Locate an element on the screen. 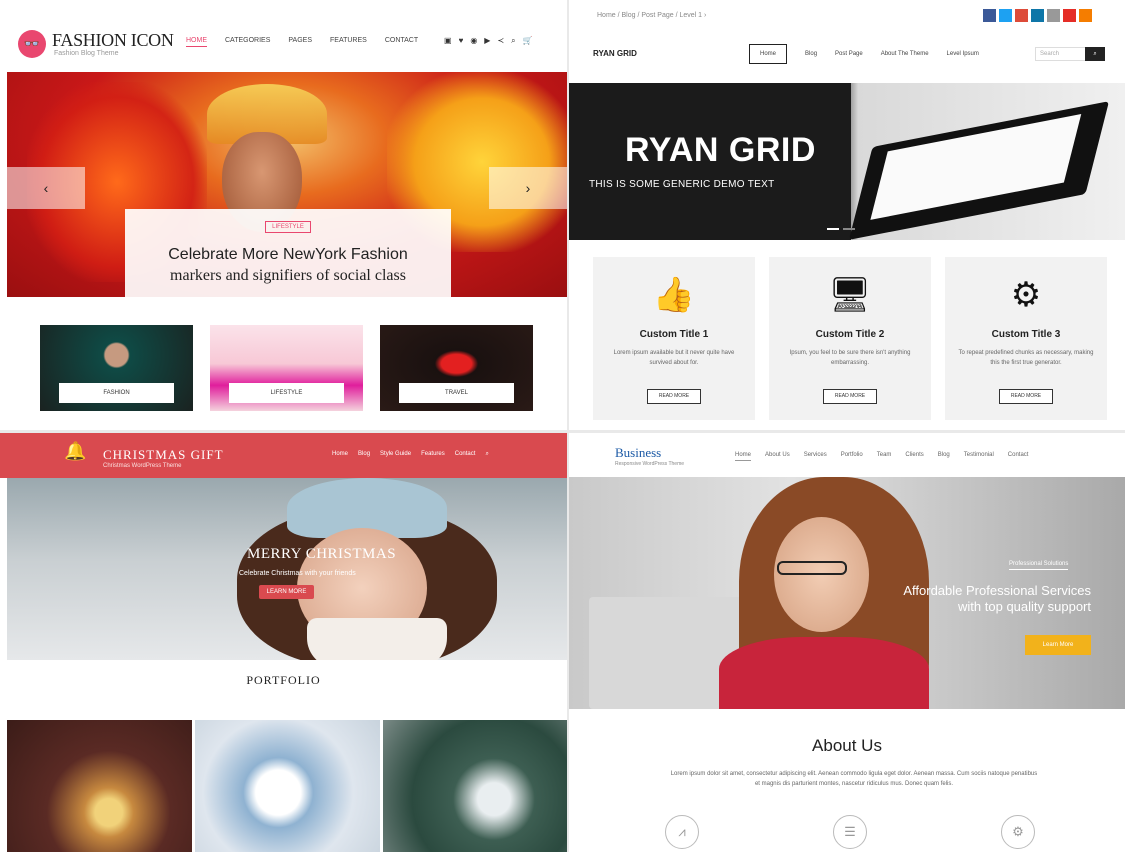 This screenshot has width=1125, height=852. search-button: ⌕ is located at coordinates (1095, 54).